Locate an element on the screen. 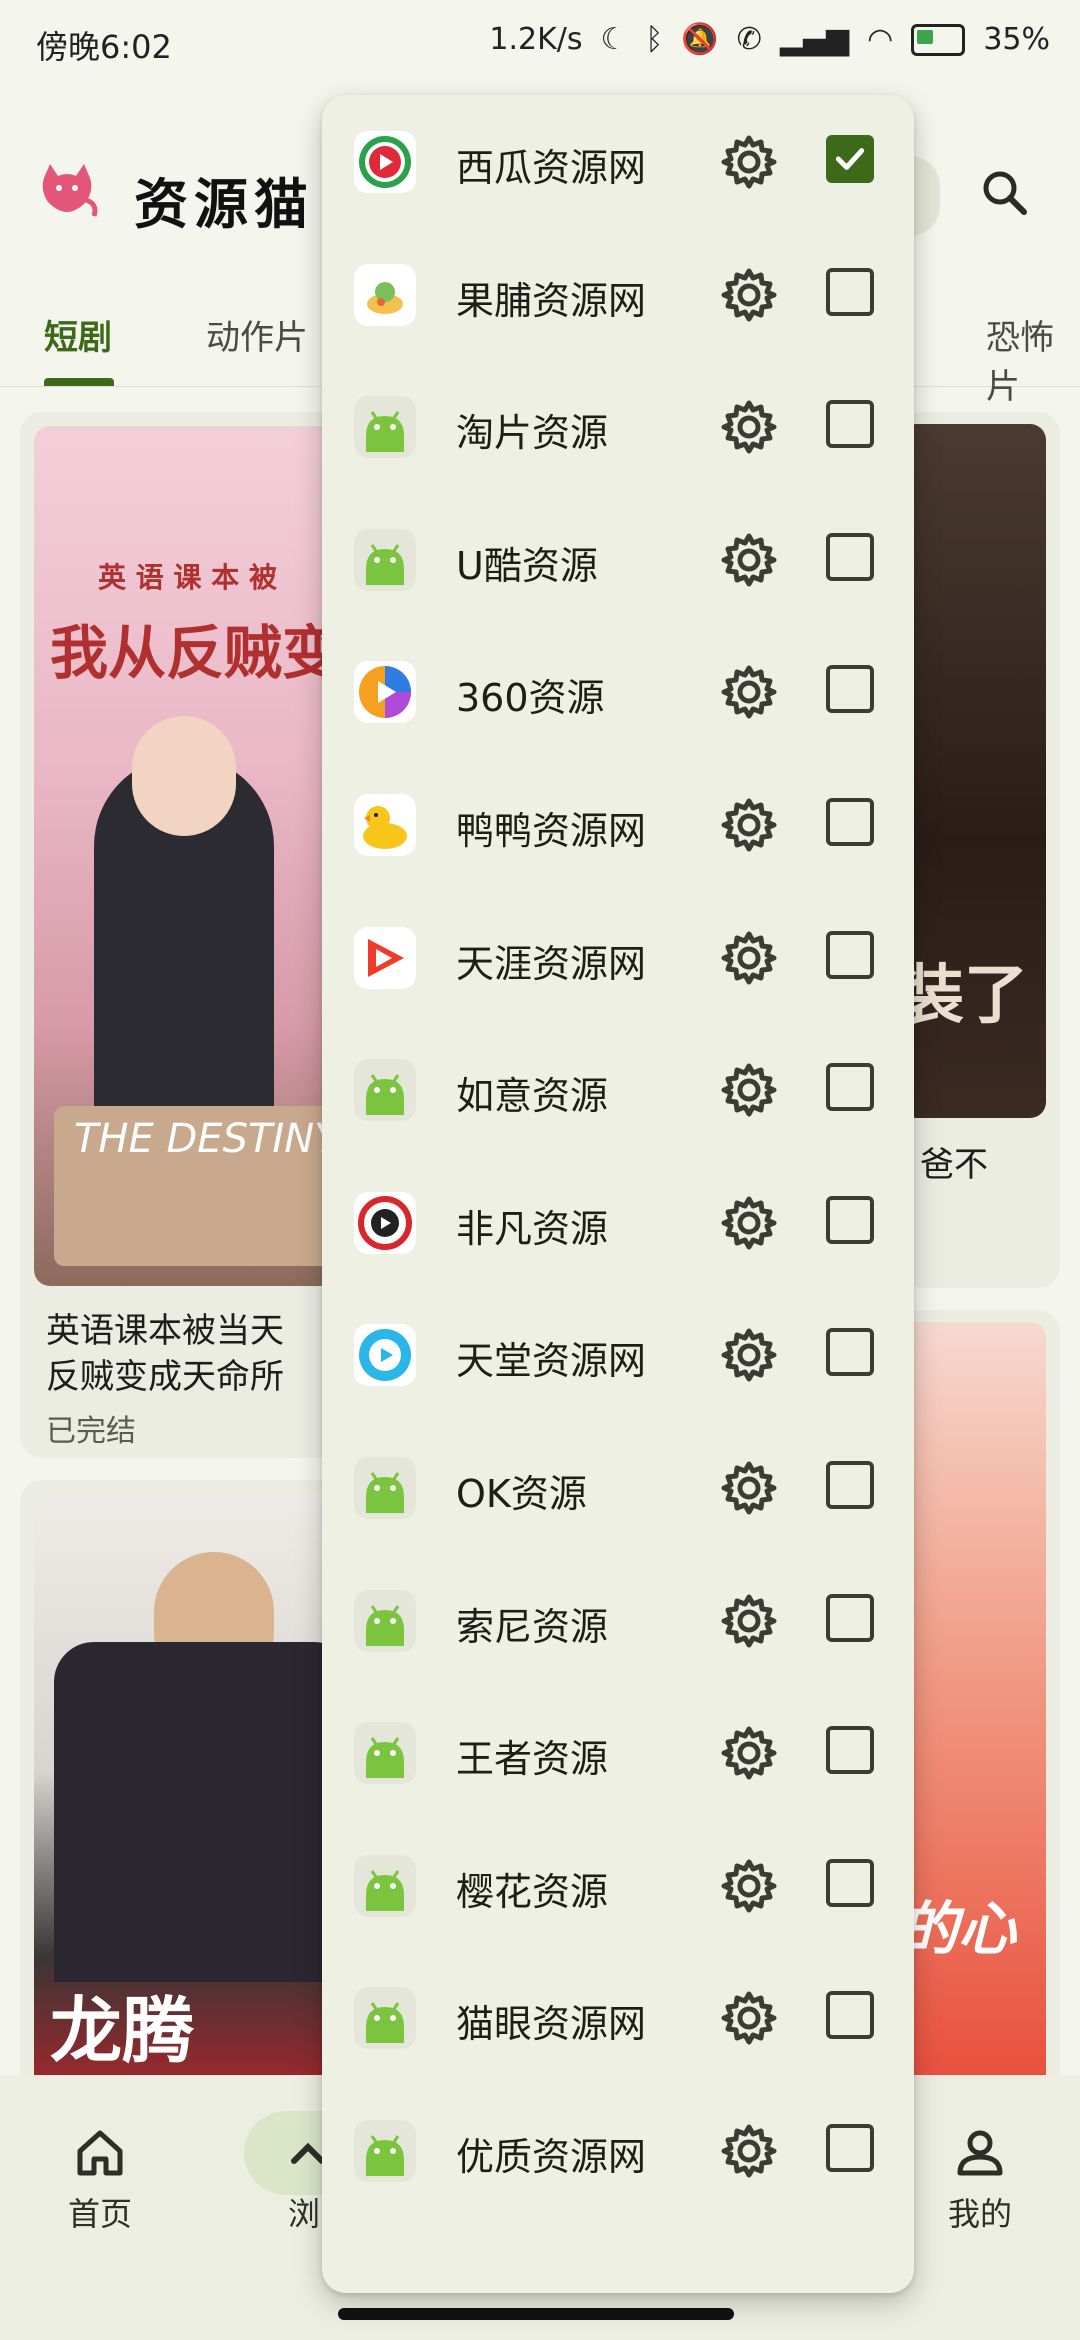 The height and width of the screenshot is (2340, 1080). nav-mine: 我的 is located at coordinates (980, 2180).